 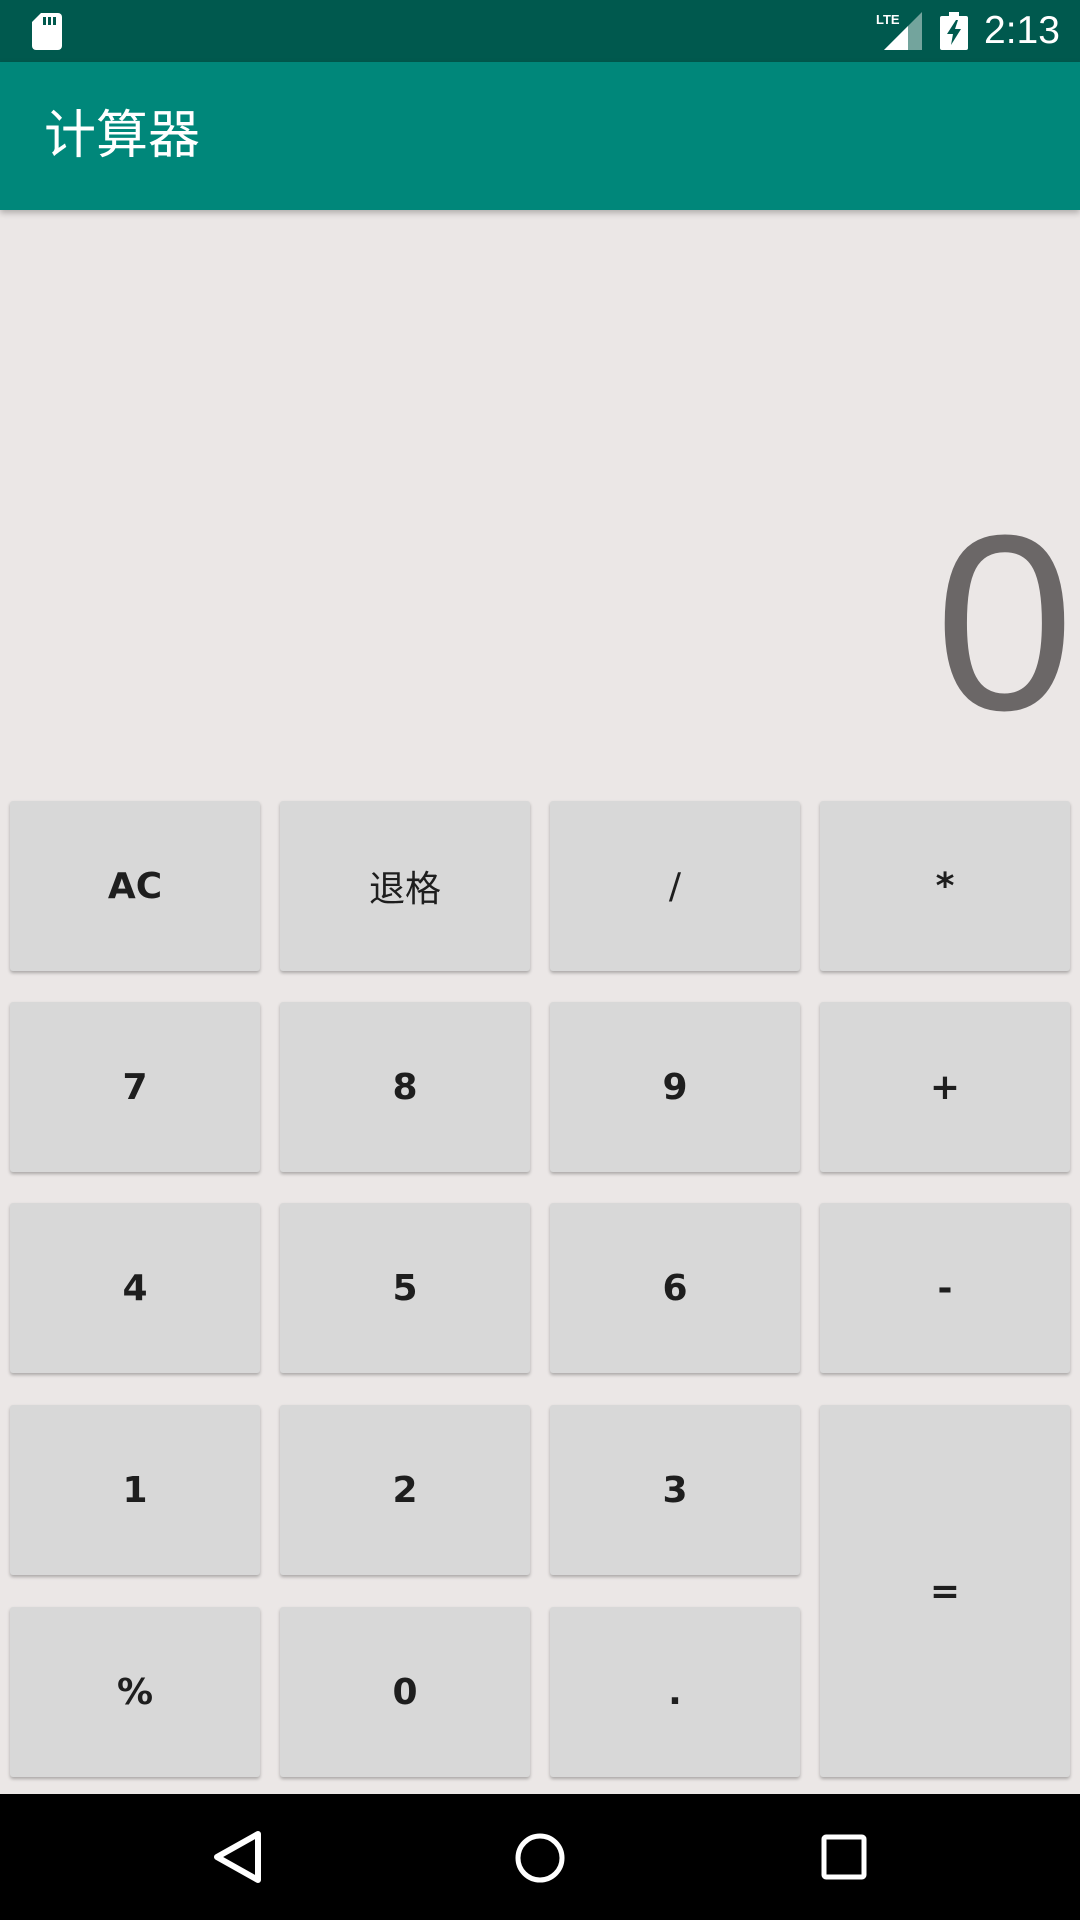 What do you see at coordinates (675, 1692) in the screenshot?
I see `decimal-point-button: .` at bounding box center [675, 1692].